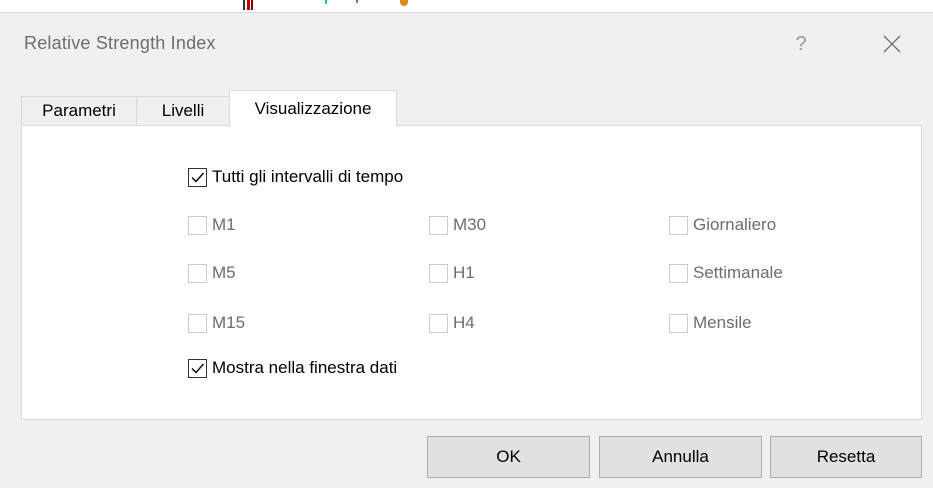  Describe the element at coordinates (452, 323) in the screenshot. I see `timeframe-h4-option: H4` at that location.